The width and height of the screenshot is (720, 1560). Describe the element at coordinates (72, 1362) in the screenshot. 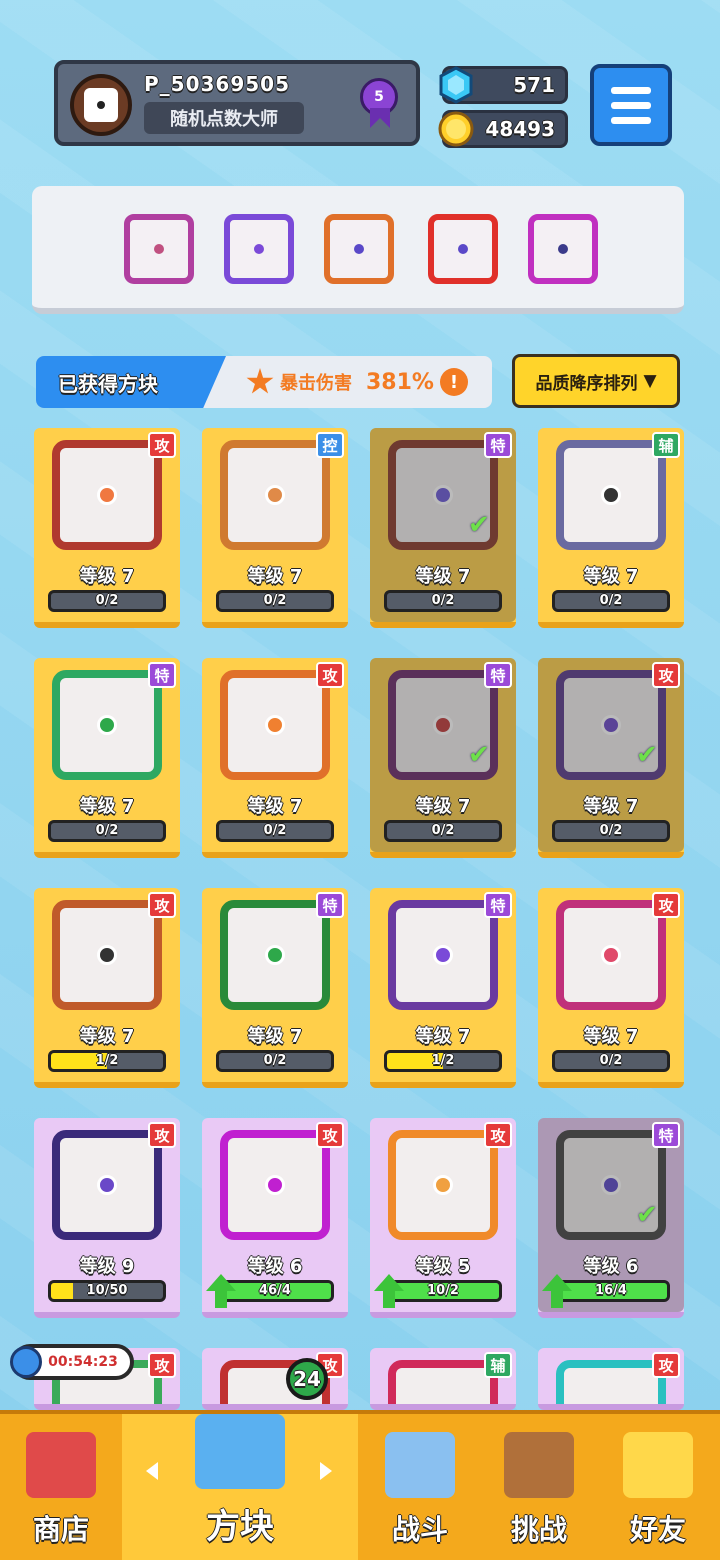

I see `shop-timer: 00:54:23` at that location.